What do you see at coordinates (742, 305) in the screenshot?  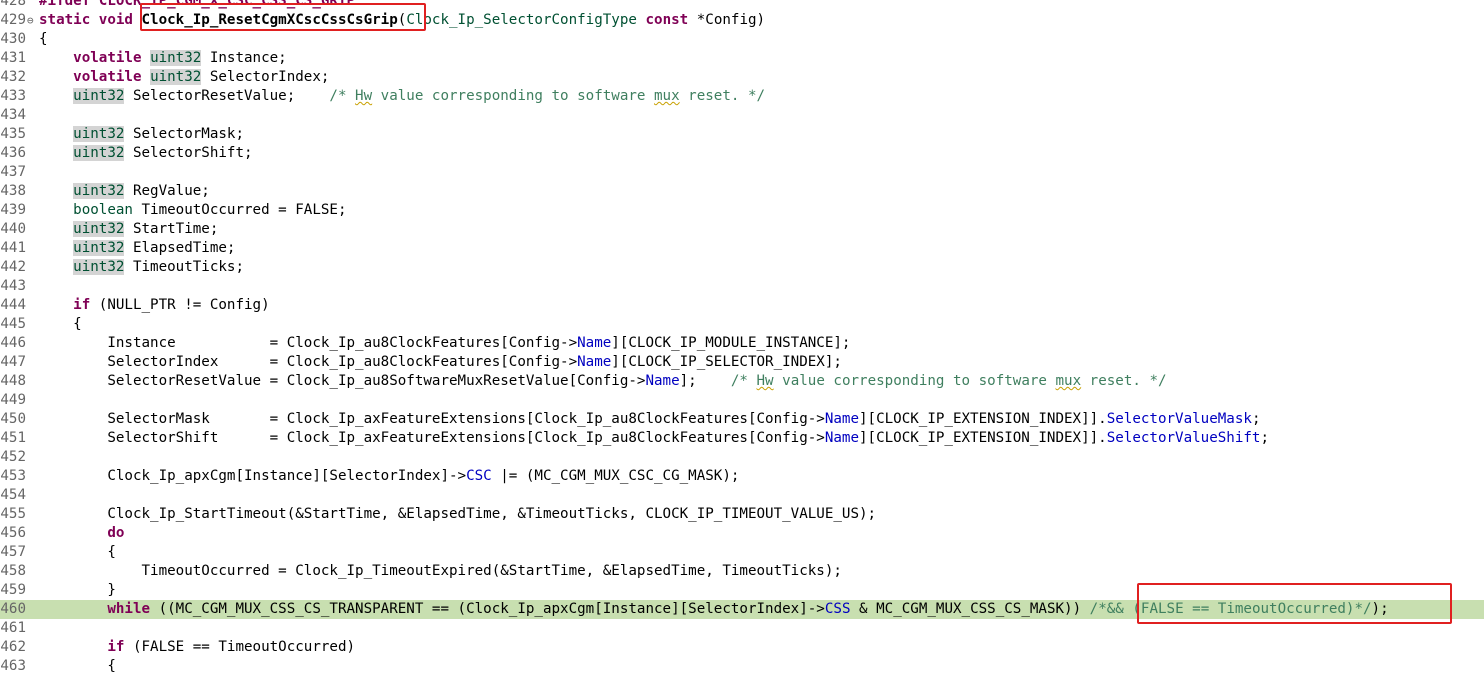 I see `code-line: 444 if (NULL_PTR != Config)` at bounding box center [742, 305].